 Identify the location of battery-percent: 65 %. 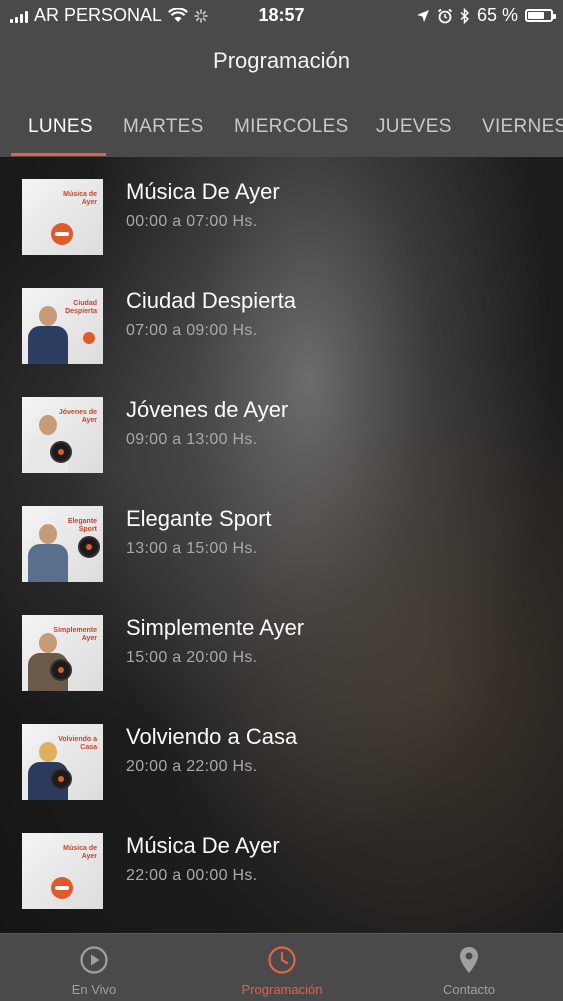
(497, 15).